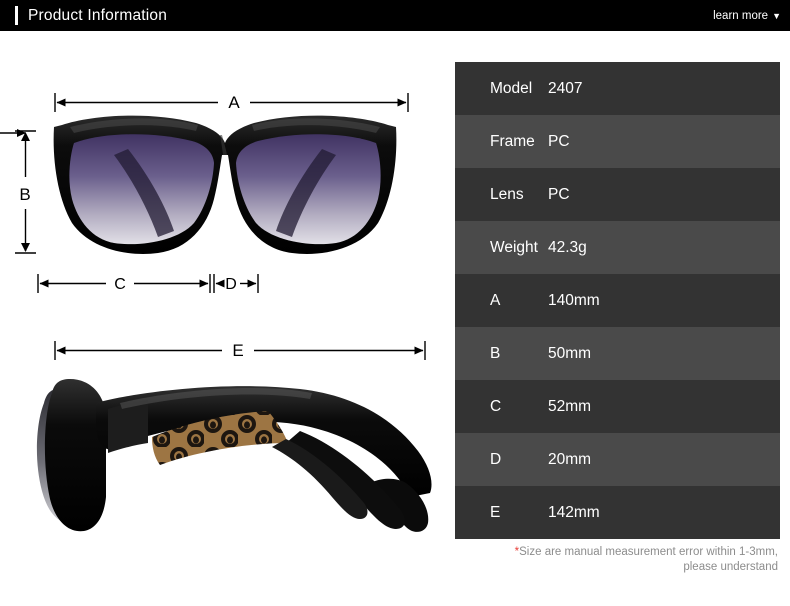 The width and height of the screenshot is (790, 606). I want to click on side-hinge, so click(128, 426).